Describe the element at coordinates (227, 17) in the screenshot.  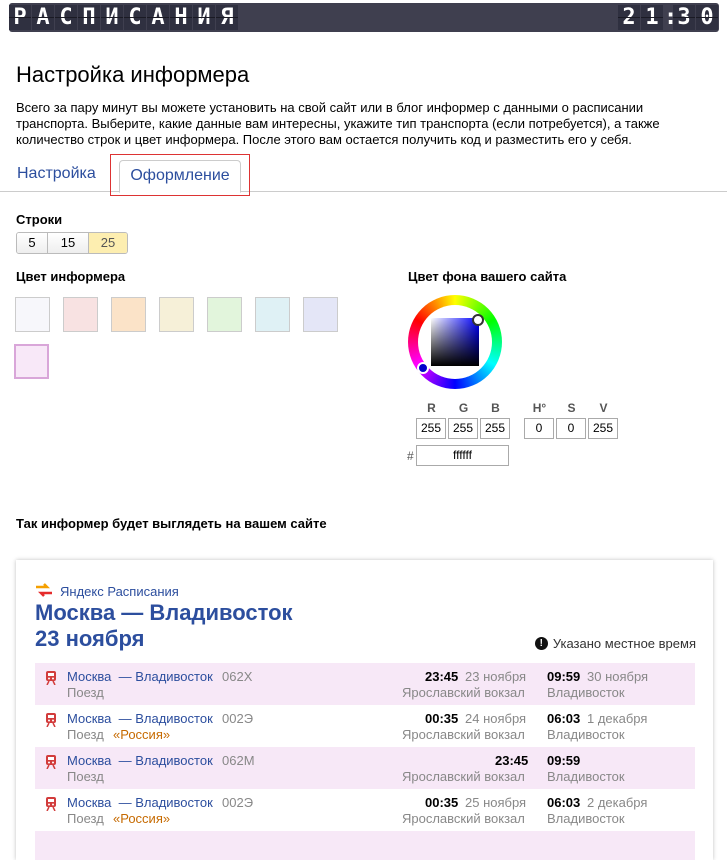
I see `board-letter: Я` at that location.